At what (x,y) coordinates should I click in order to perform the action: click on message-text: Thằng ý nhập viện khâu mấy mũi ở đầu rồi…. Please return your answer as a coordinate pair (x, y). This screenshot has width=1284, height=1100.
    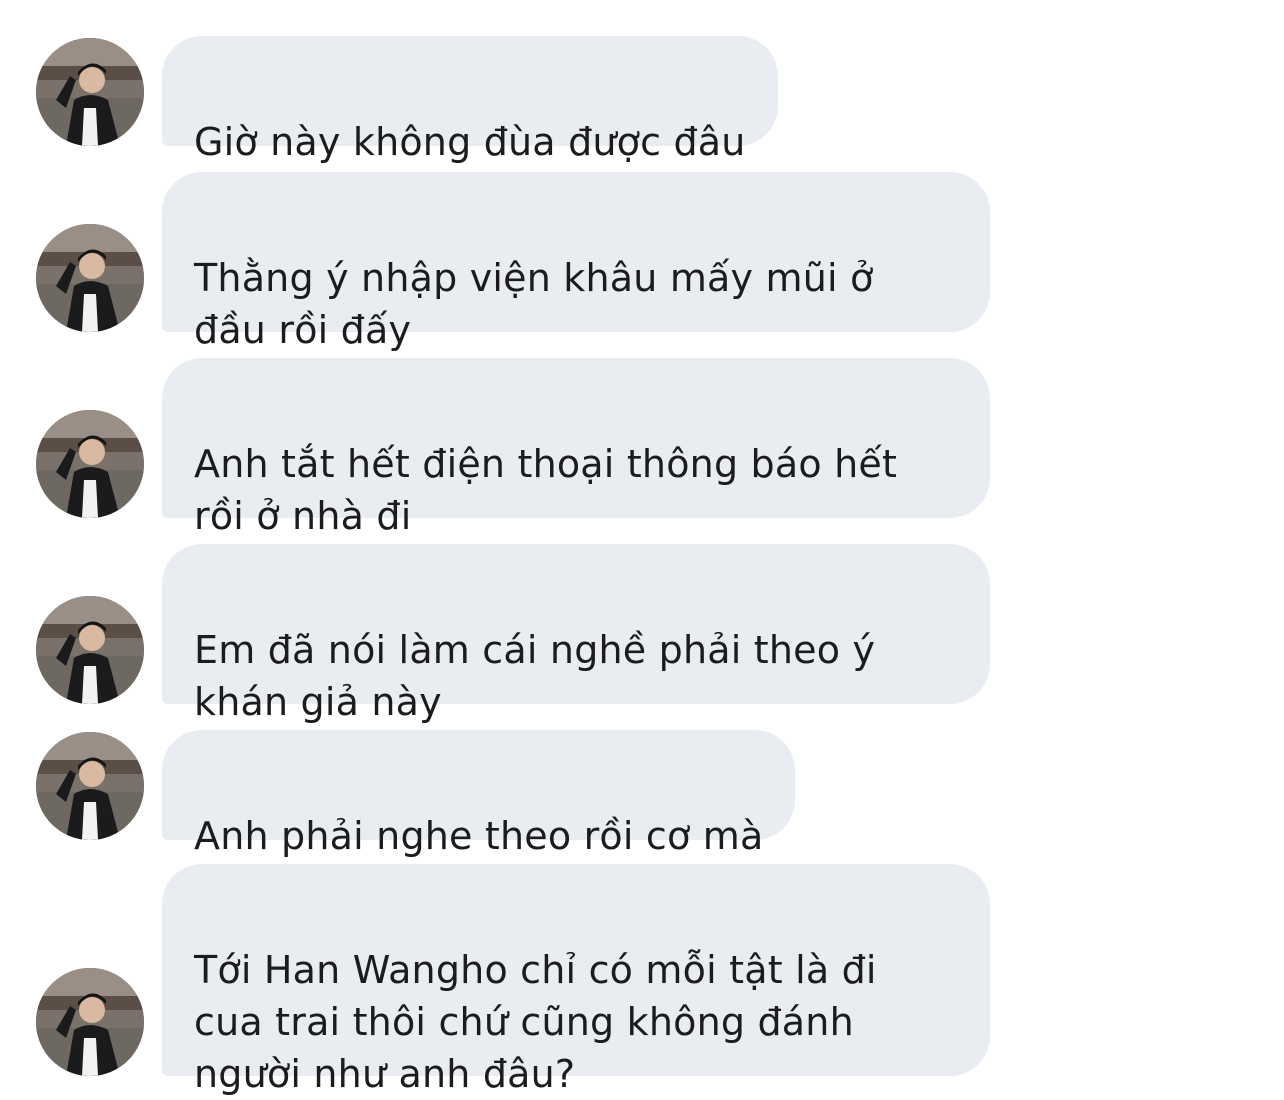
    Looking at the image, I should click on (534, 304).